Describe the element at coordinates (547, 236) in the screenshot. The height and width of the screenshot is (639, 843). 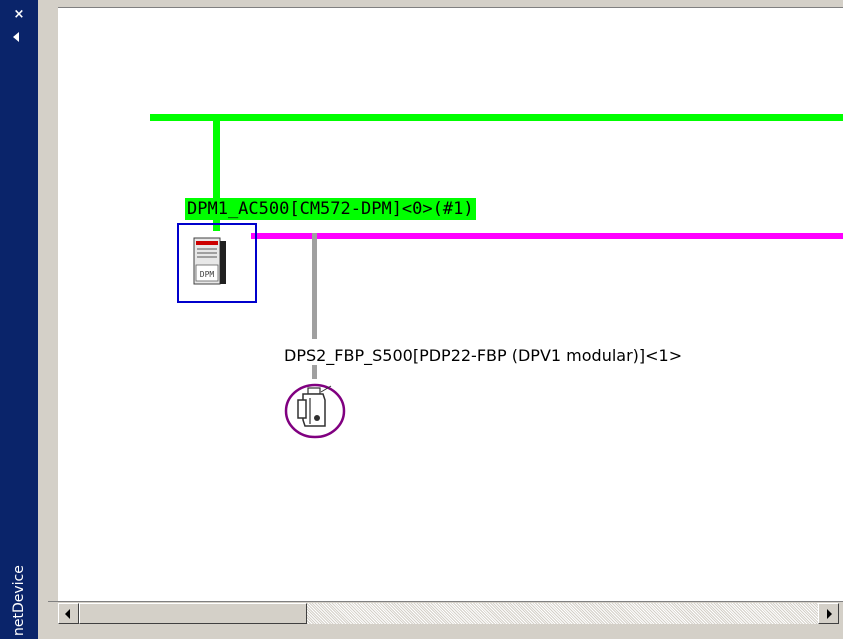
I see `master-bus-line` at that location.